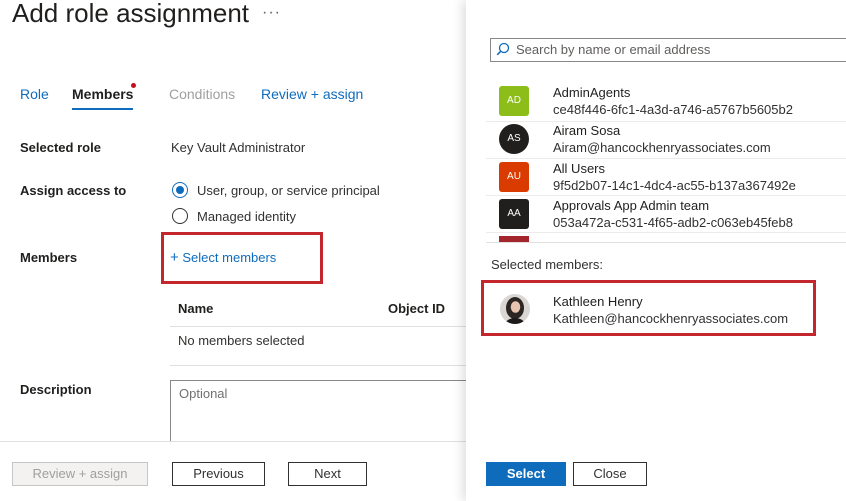 This screenshot has width=846, height=501. What do you see at coordinates (648, 308) in the screenshot?
I see `highlight-box-selected-member` at bounding box center [648, 308].